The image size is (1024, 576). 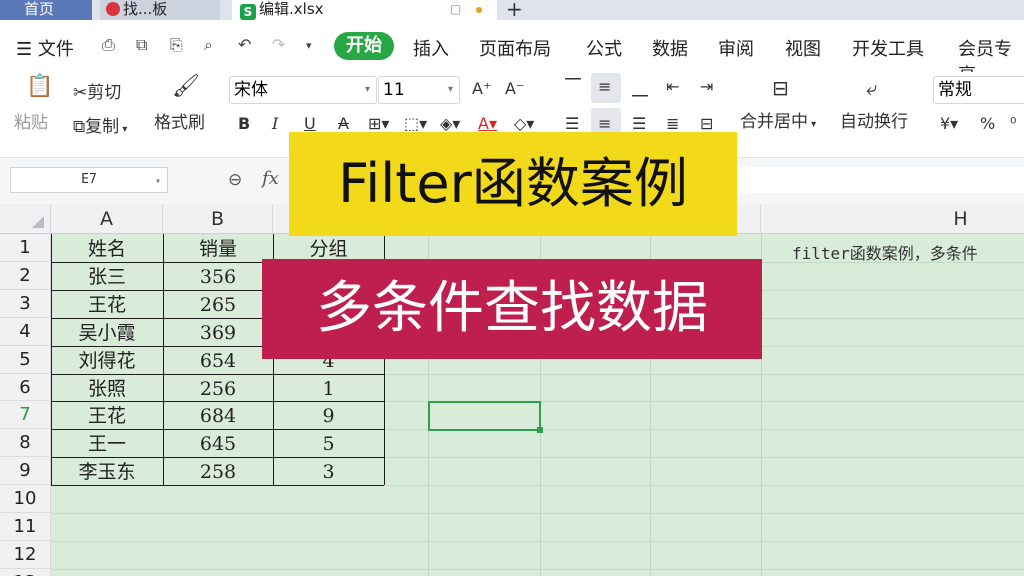 I want to click on format-painter-button: 格式刷, so click(x=179, y=120).